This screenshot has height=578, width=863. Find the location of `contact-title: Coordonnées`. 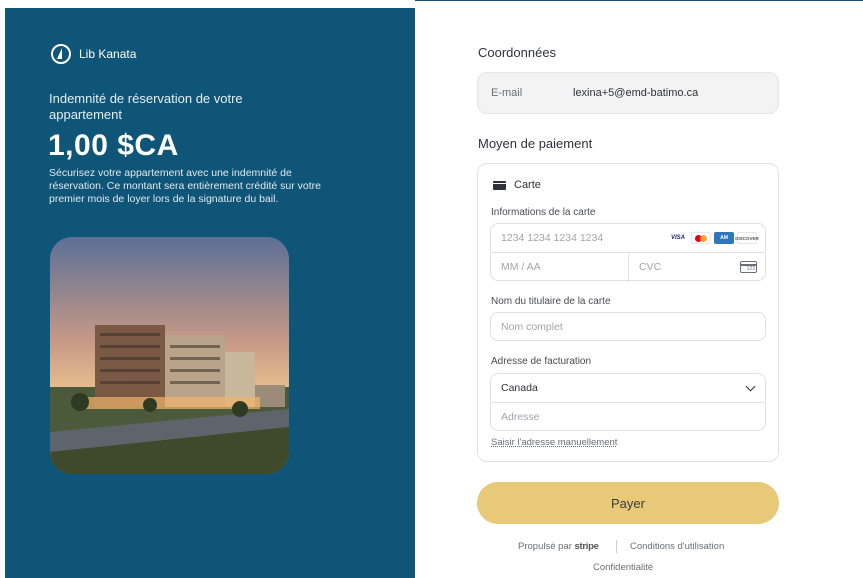

contact-title: Coordonnées is located at coordinates (517, 52).